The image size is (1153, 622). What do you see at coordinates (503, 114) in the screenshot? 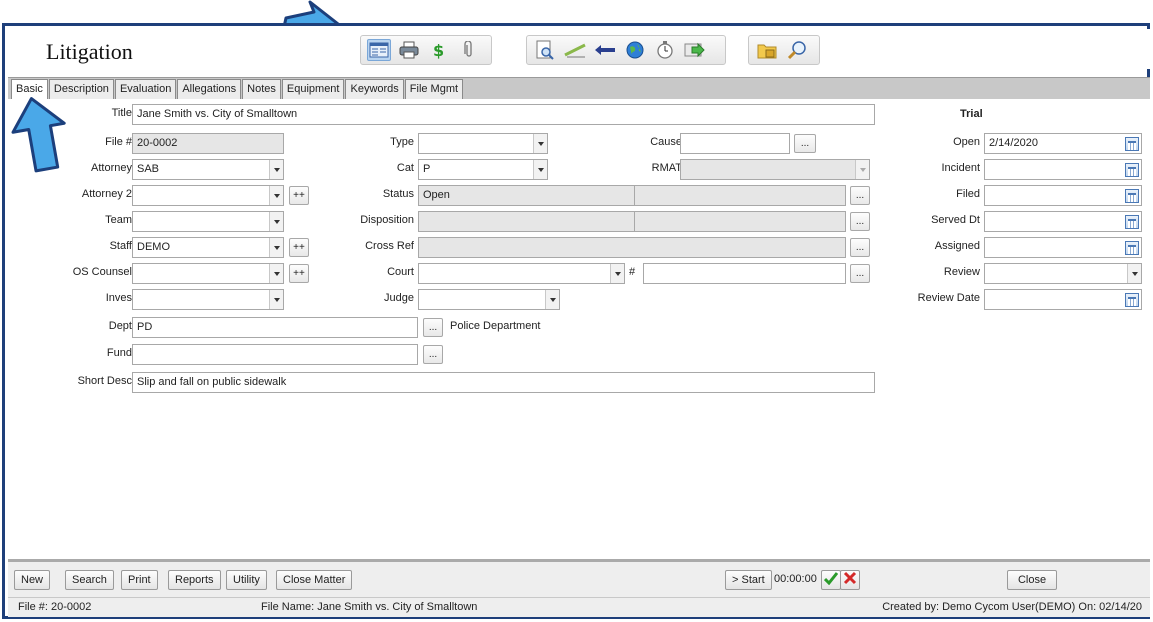
I see `title-field: Jane Smith vs. City of Smalltown` at bounding box center [503, 114].